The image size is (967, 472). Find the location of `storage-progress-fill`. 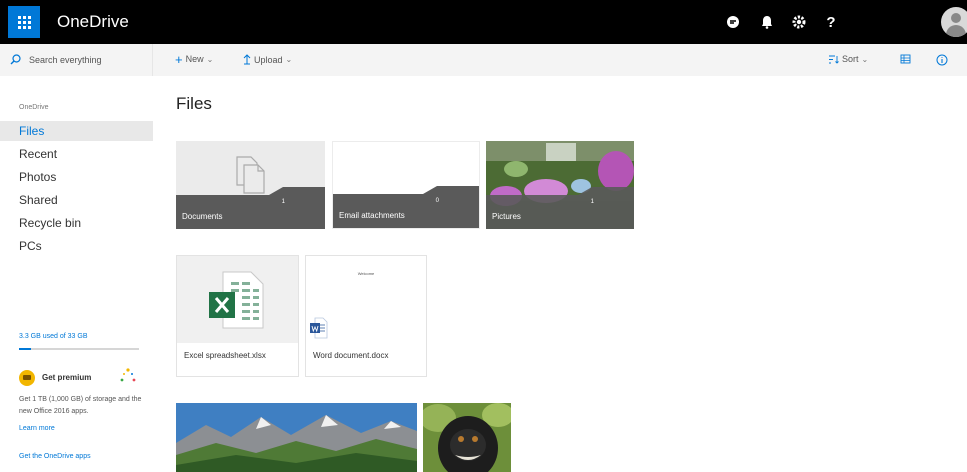

storage-progress-fill is located at coordinates (25, 349).